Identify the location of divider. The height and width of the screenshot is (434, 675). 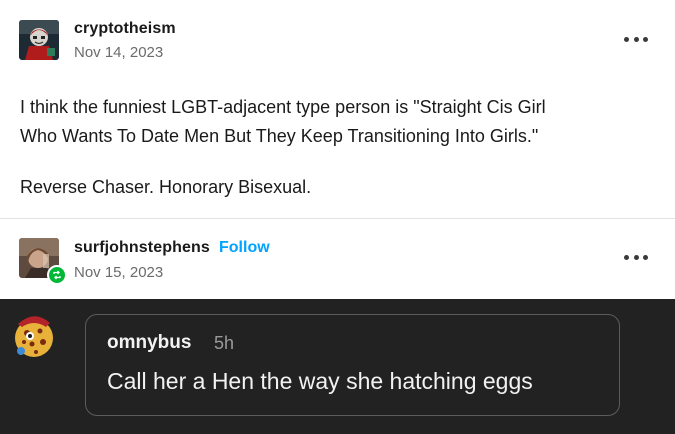
(337, 218).